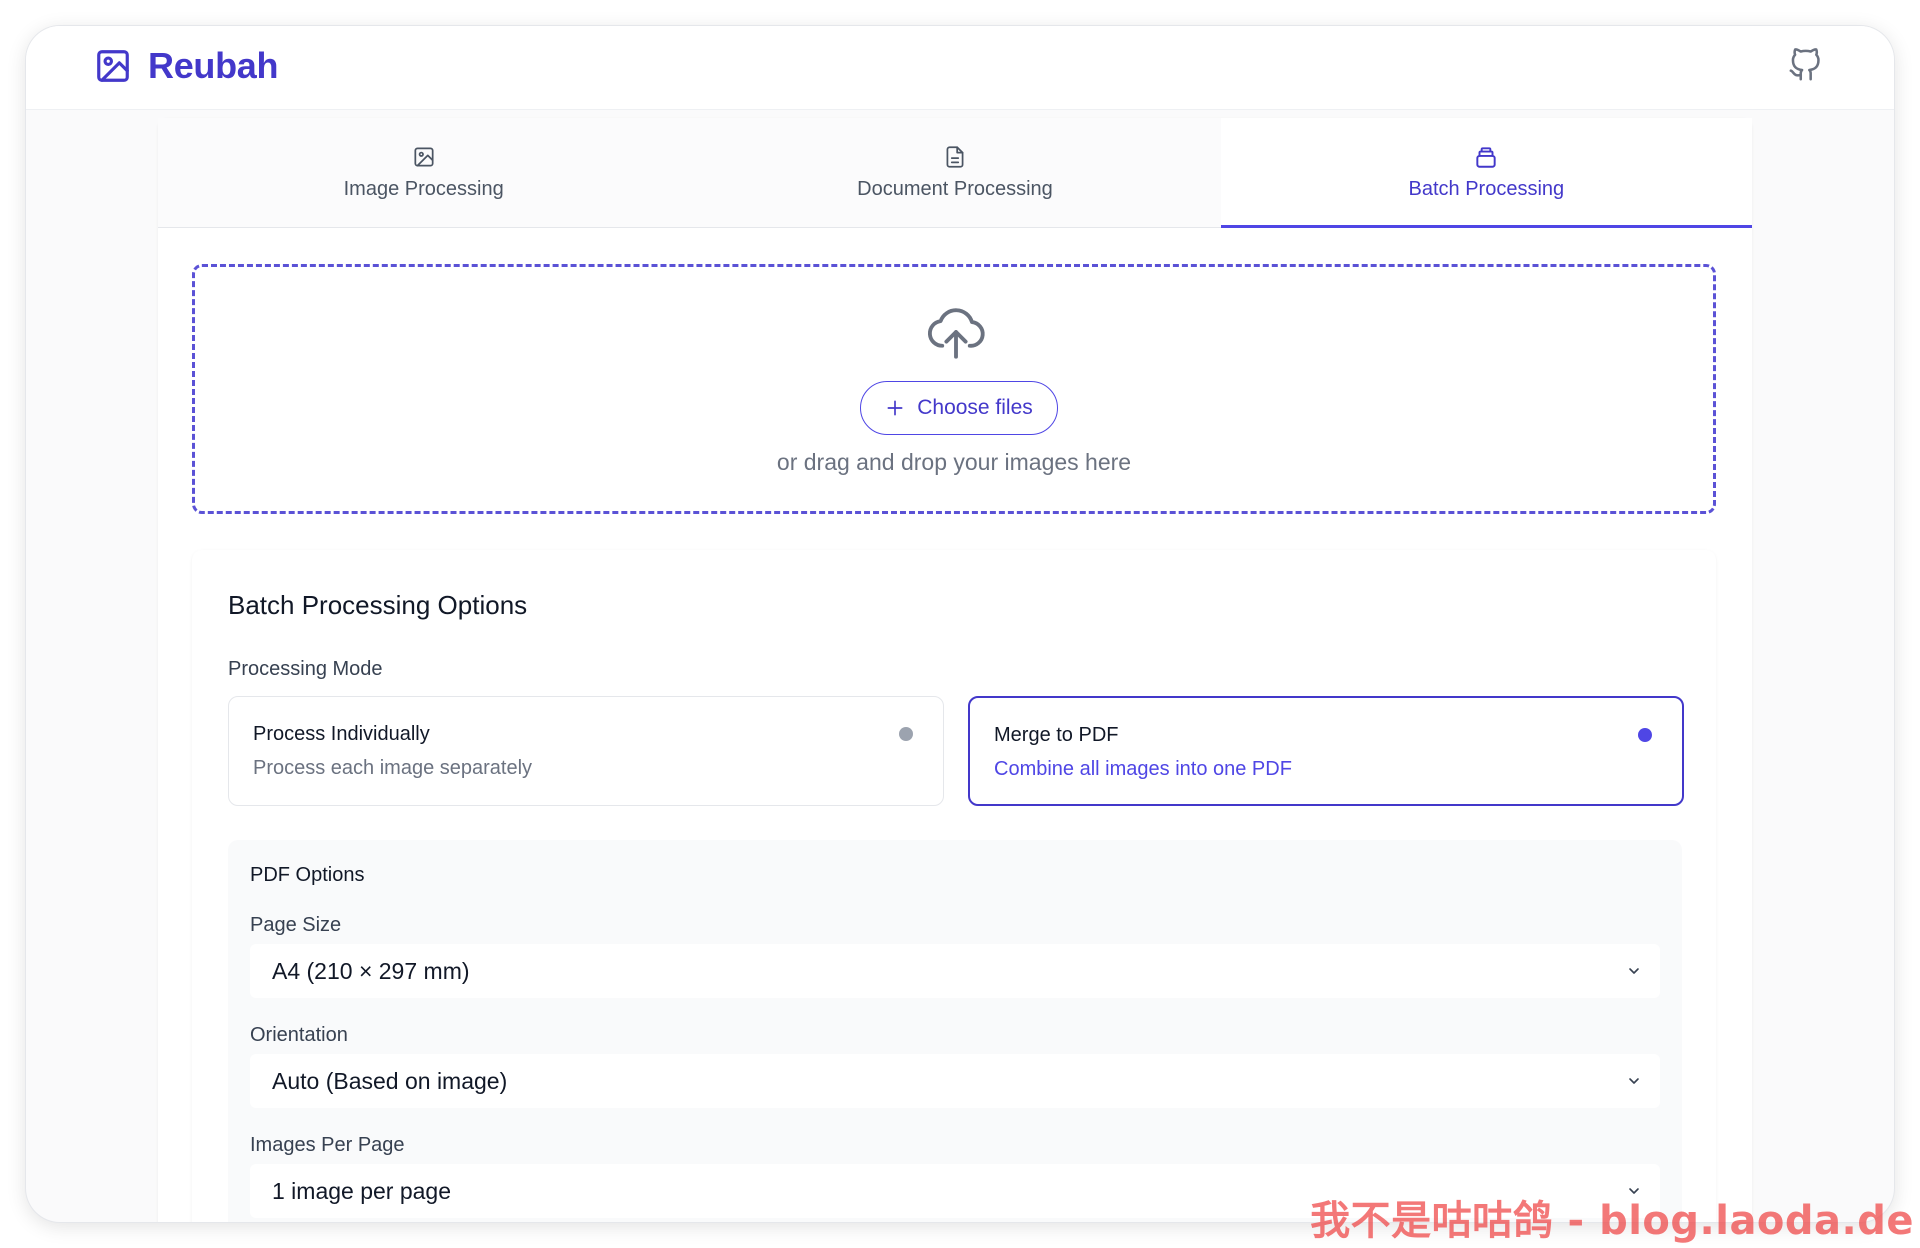  I want to click on batch-options-title: Batch Processing Options, so click(378, 605).